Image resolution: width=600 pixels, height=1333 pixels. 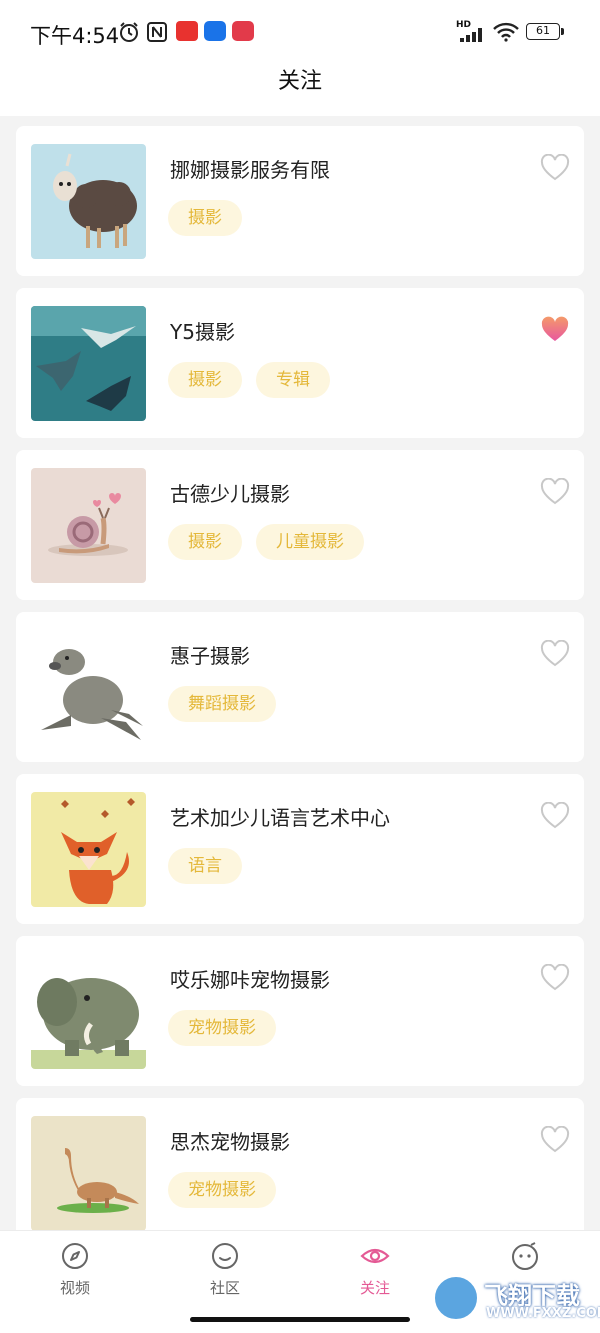 I want to click on list-item: 艺术加少儿语言艺术中心 语言, so click(x=300, y=849).